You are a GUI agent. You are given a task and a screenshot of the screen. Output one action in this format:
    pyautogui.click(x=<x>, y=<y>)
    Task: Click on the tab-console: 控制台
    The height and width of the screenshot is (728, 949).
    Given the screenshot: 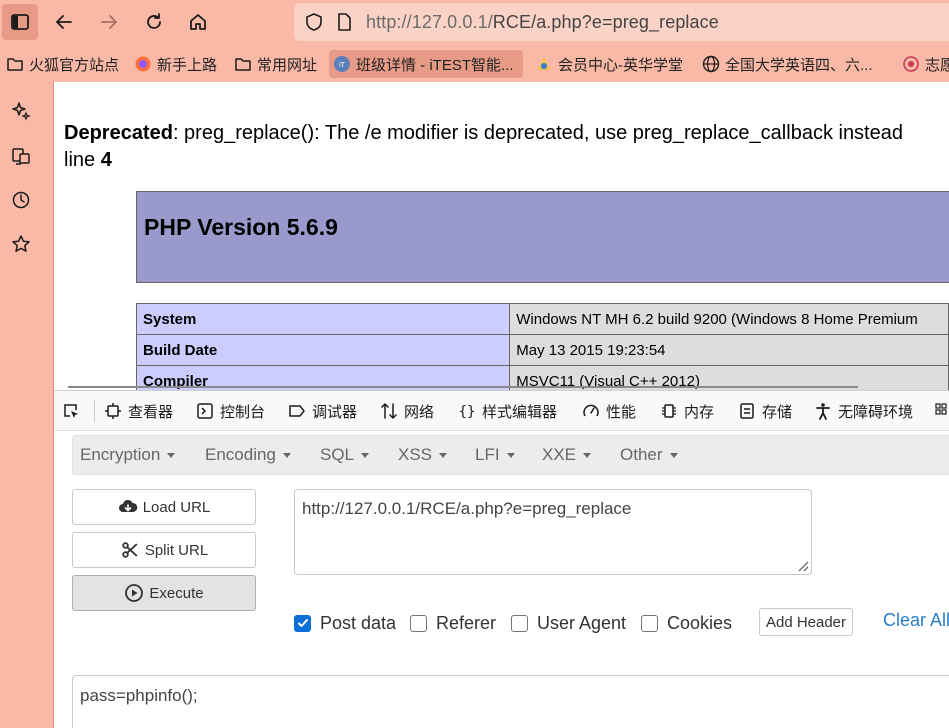 What is the action you would take?
    pyautogui.click(x=231, y=410)
    